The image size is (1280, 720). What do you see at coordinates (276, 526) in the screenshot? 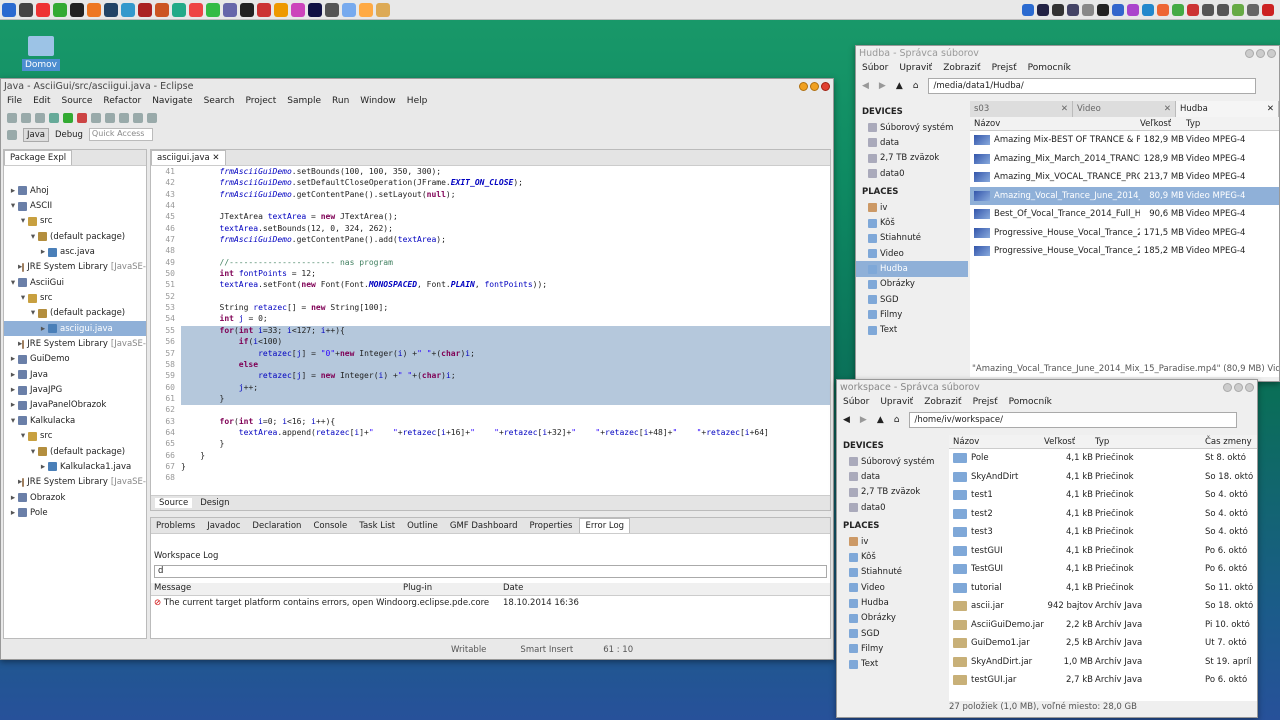
I see `tab-declaration: Declaration` at bounding box center [276, 526].